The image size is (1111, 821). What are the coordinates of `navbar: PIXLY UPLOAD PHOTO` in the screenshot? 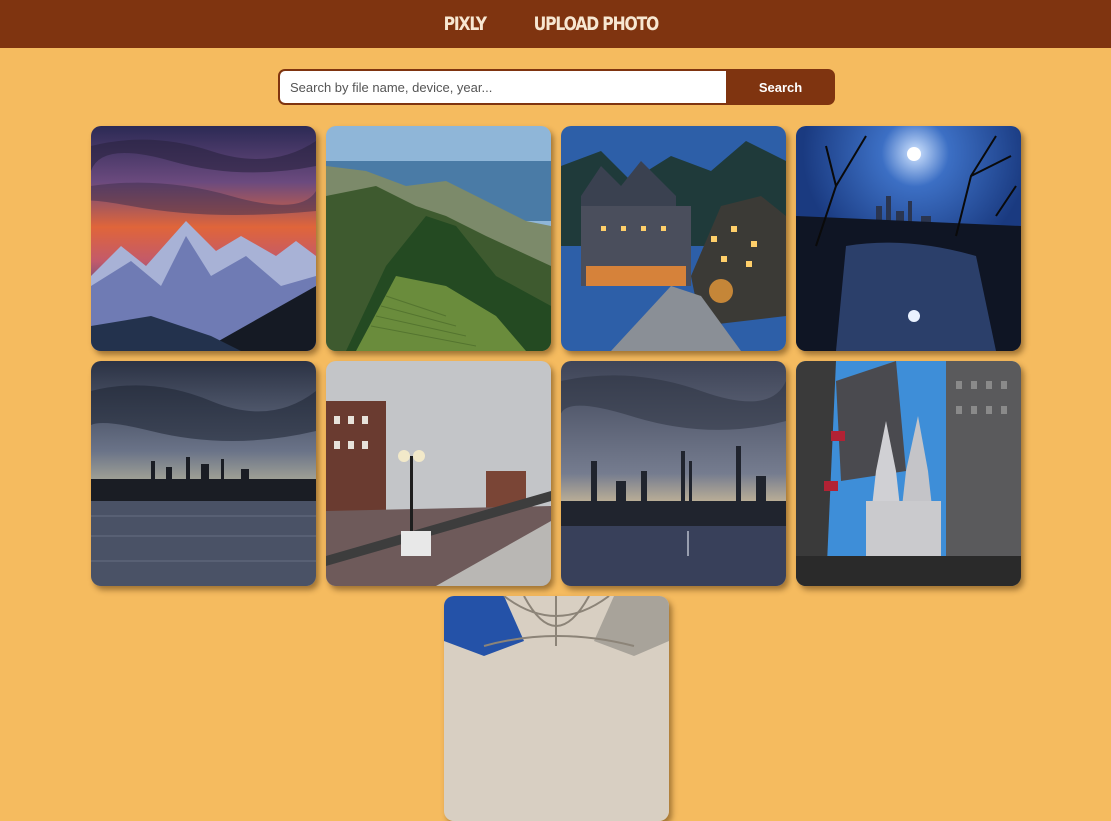 It's located at (555, 24).